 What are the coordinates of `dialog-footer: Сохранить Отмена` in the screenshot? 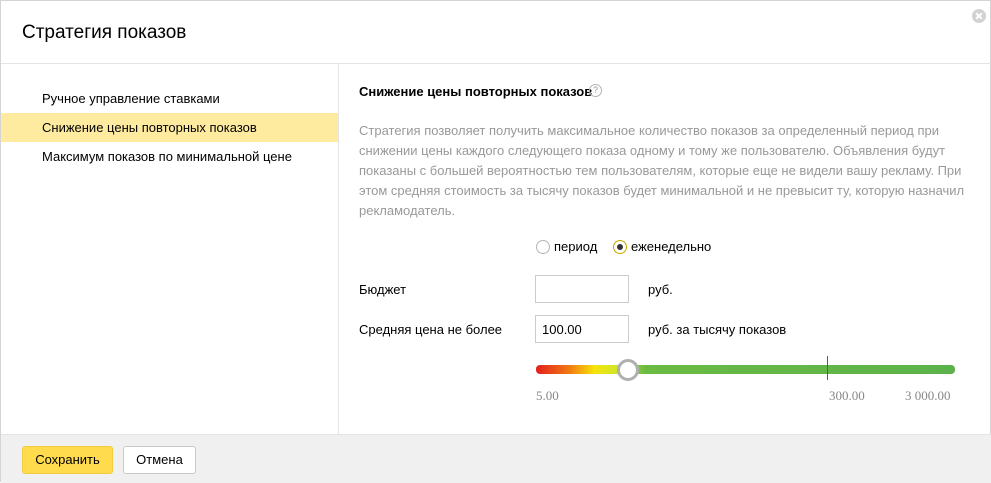 It's located at (496, 458).